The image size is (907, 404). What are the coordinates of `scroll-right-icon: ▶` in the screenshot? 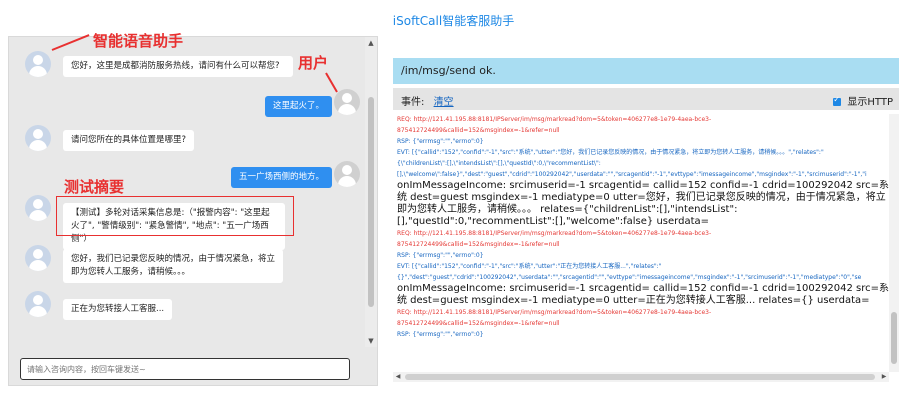 It's located at (884, 377).